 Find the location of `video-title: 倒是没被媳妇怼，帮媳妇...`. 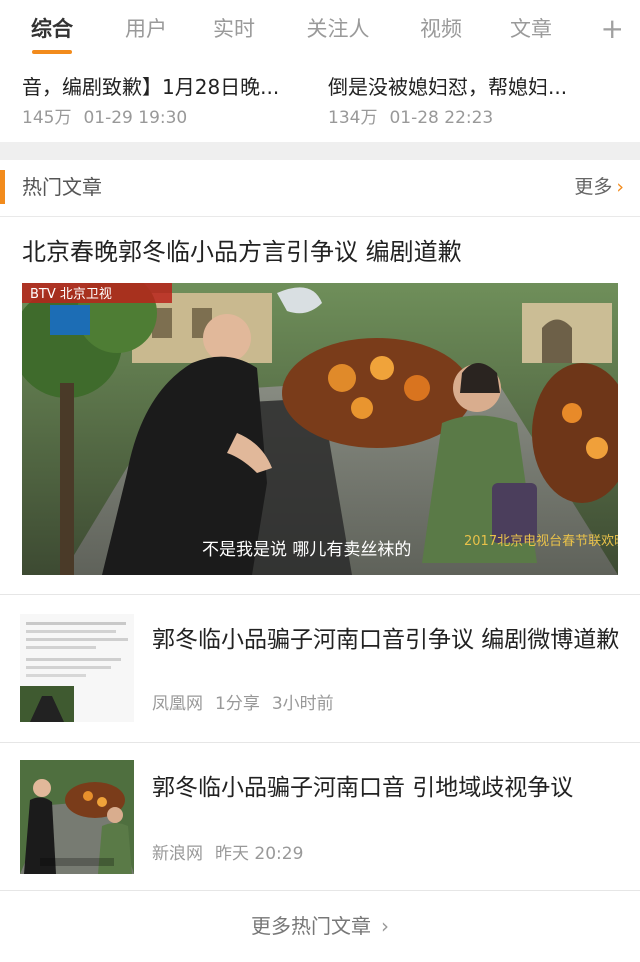

video-title: 倒是没被媳妇怼，帮媳妇... is located at coordinates (448, 87).